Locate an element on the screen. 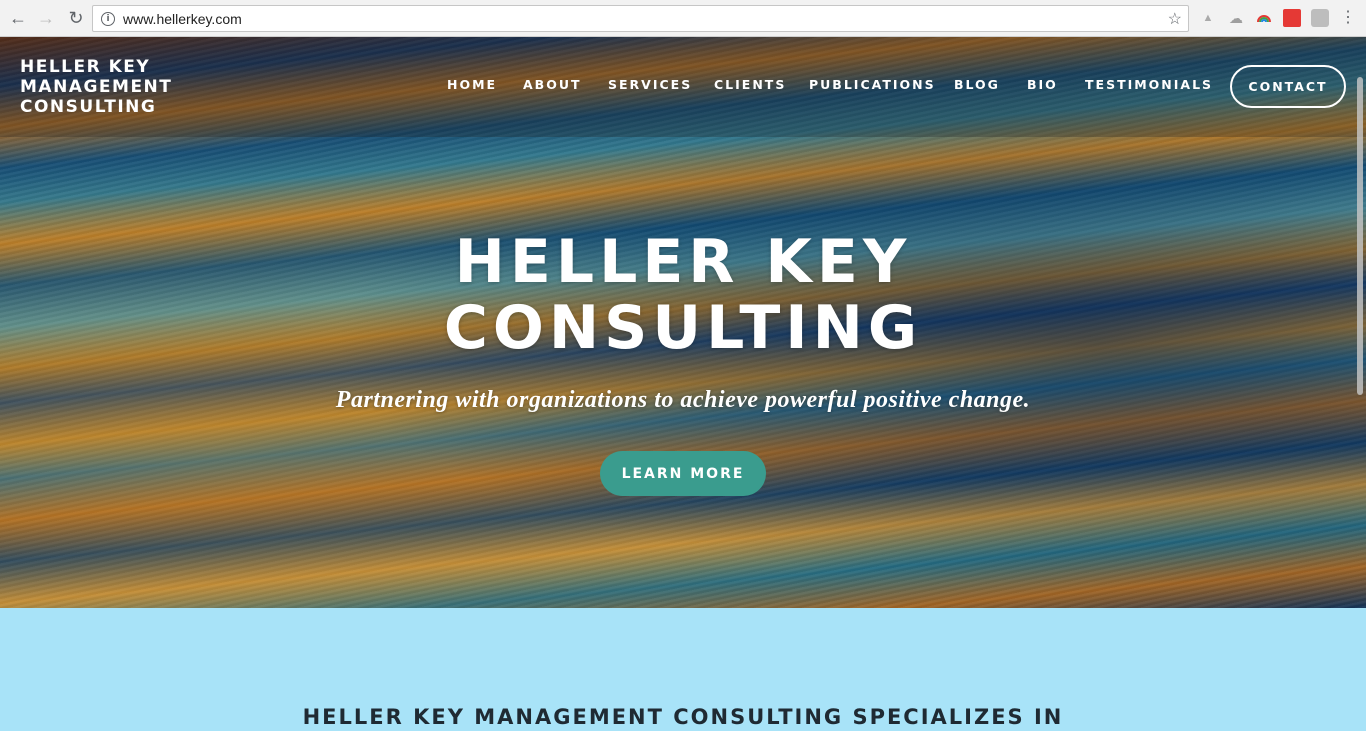  nav-testimonials: TESTIMONIALS is located at coordinates (1149, 84).